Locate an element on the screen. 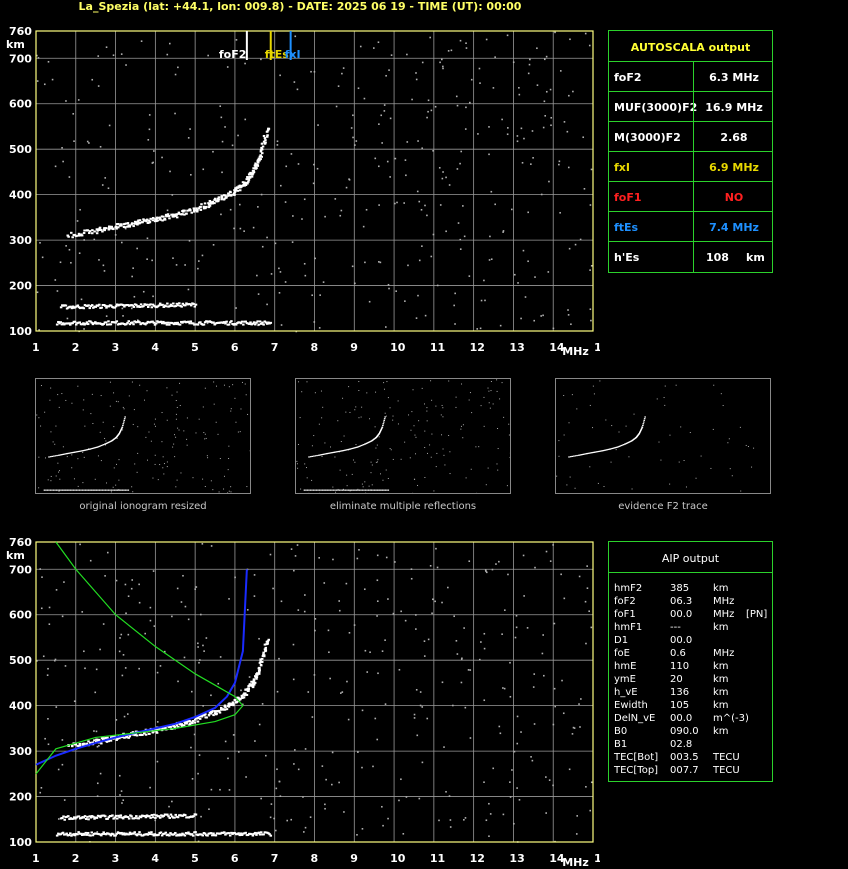 Image resolution: width=848 pixels, height=869 pixels. aip-cell: TEC[Bot] is located at coordinates (636, 757).